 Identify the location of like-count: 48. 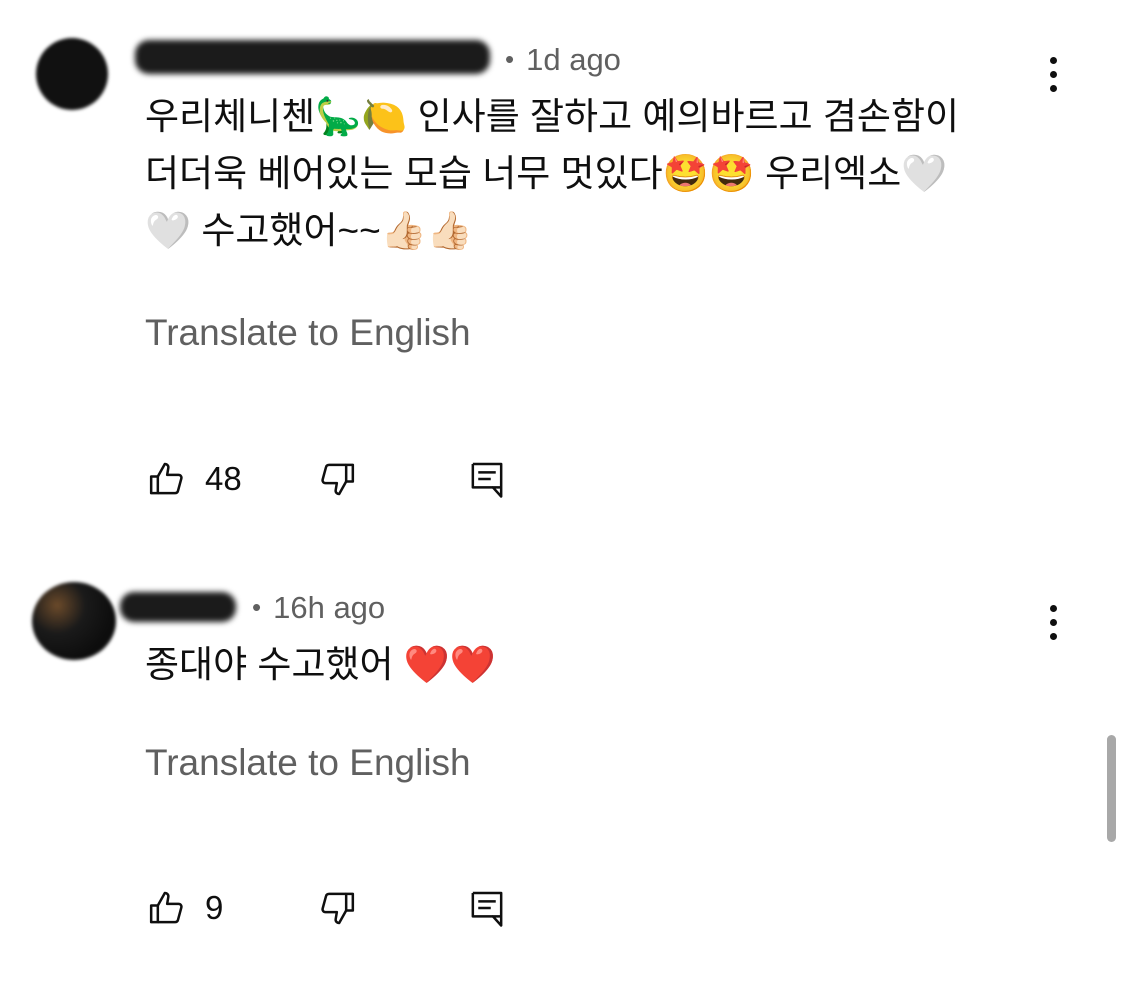
(223, 478).